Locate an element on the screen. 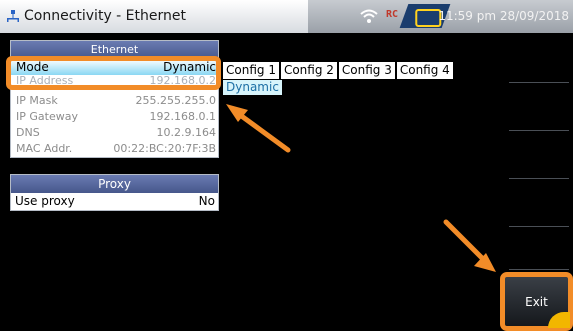 This screenshot has width=573, height=331. arrow-to-exit is located at coordinates (466, 242).